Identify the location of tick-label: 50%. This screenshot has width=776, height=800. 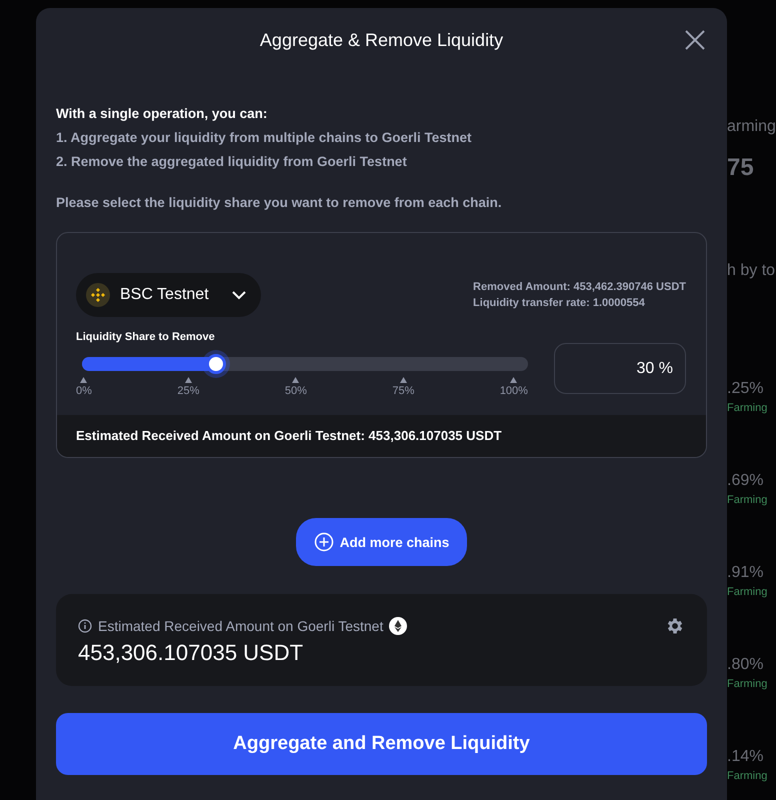
(295, 391).